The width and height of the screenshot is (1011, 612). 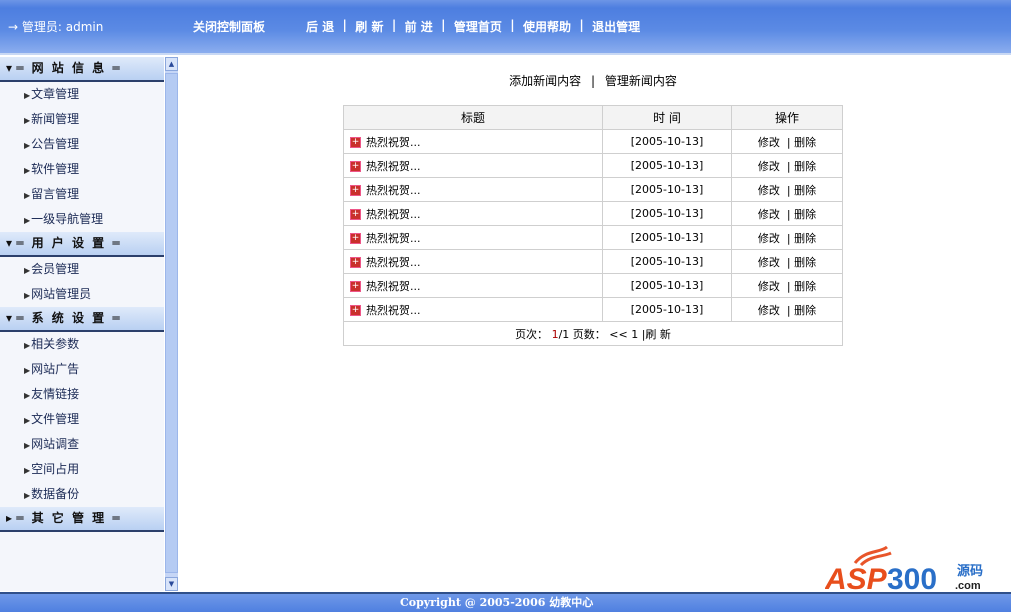 I want to click on sidebar-item: ▶一级导航管理, so click(x=82, y=219).